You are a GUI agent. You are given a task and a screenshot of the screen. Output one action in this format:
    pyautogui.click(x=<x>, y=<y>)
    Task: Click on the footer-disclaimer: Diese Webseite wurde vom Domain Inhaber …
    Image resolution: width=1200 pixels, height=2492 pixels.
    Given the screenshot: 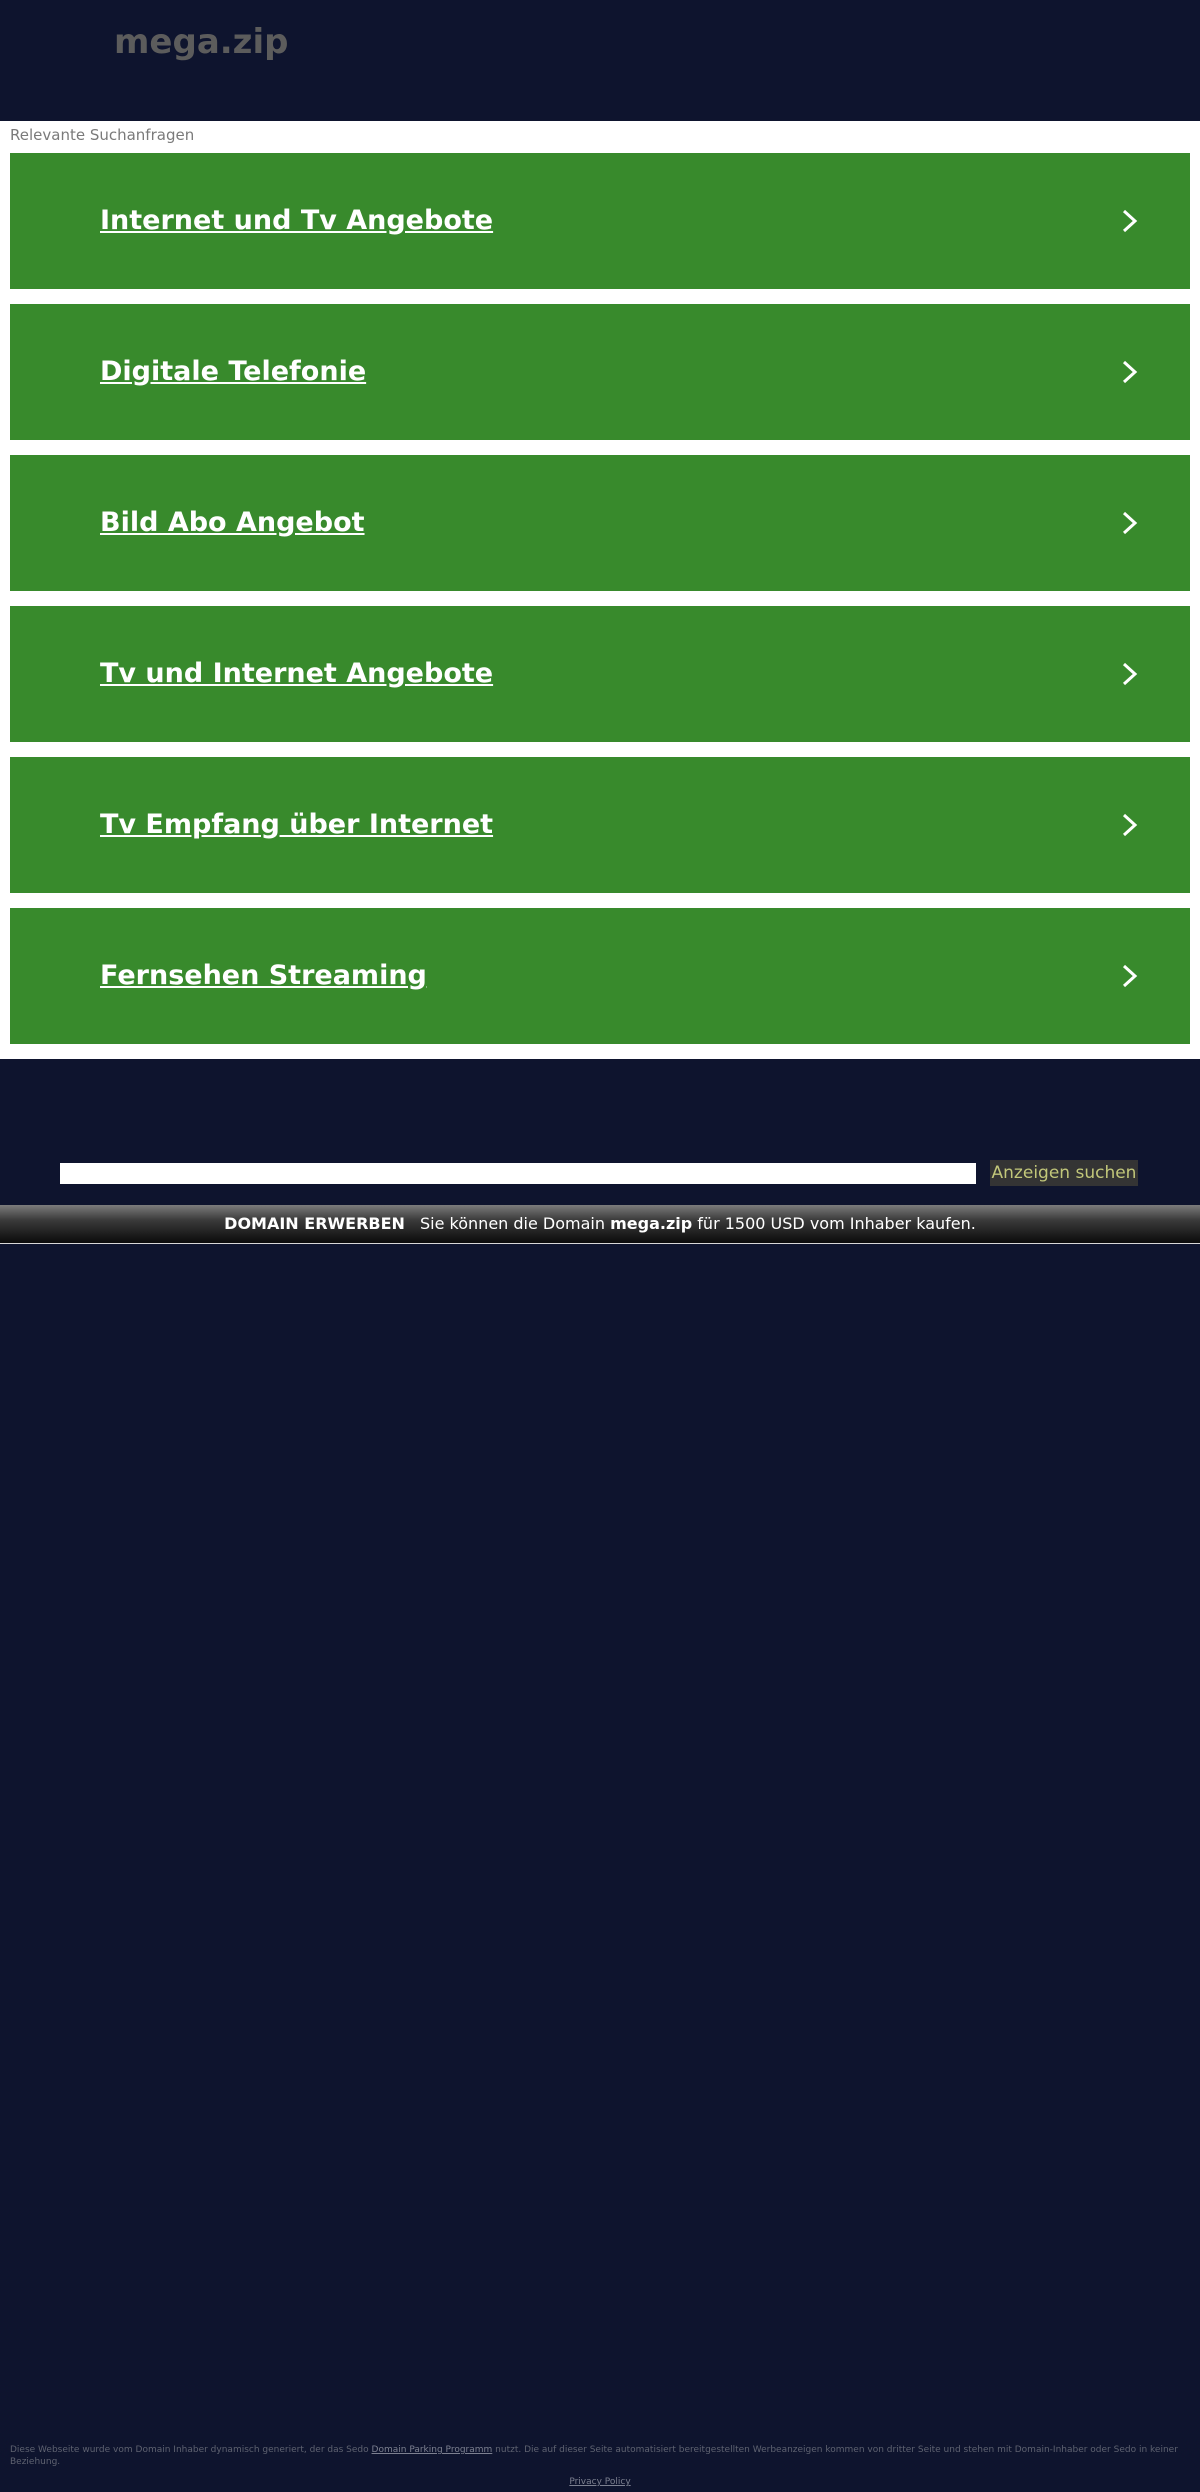 What is the action you would take?
    pyautogui.click(x=600, y=2456)
    